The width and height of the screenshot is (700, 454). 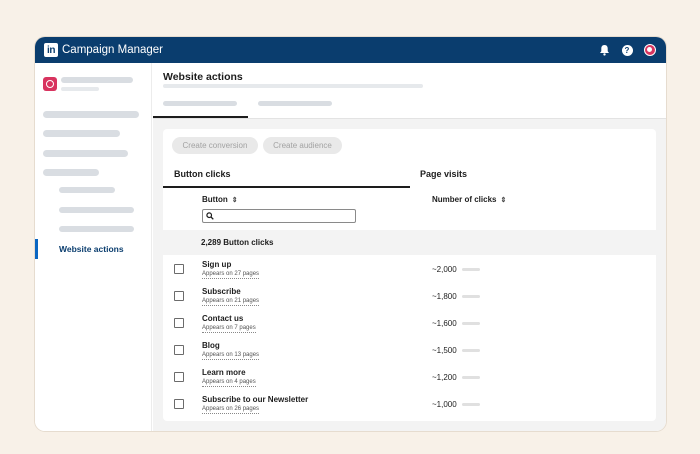 I want to click on linkedin-logo: in, so click(x=51, y=50).